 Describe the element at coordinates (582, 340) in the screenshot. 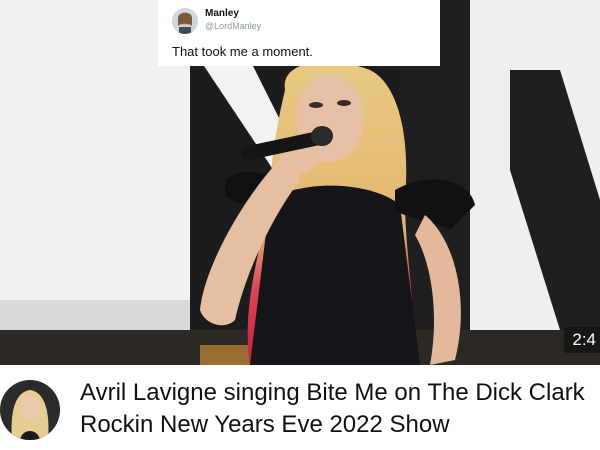

I see `video-timestamp: 2:4` at that location.